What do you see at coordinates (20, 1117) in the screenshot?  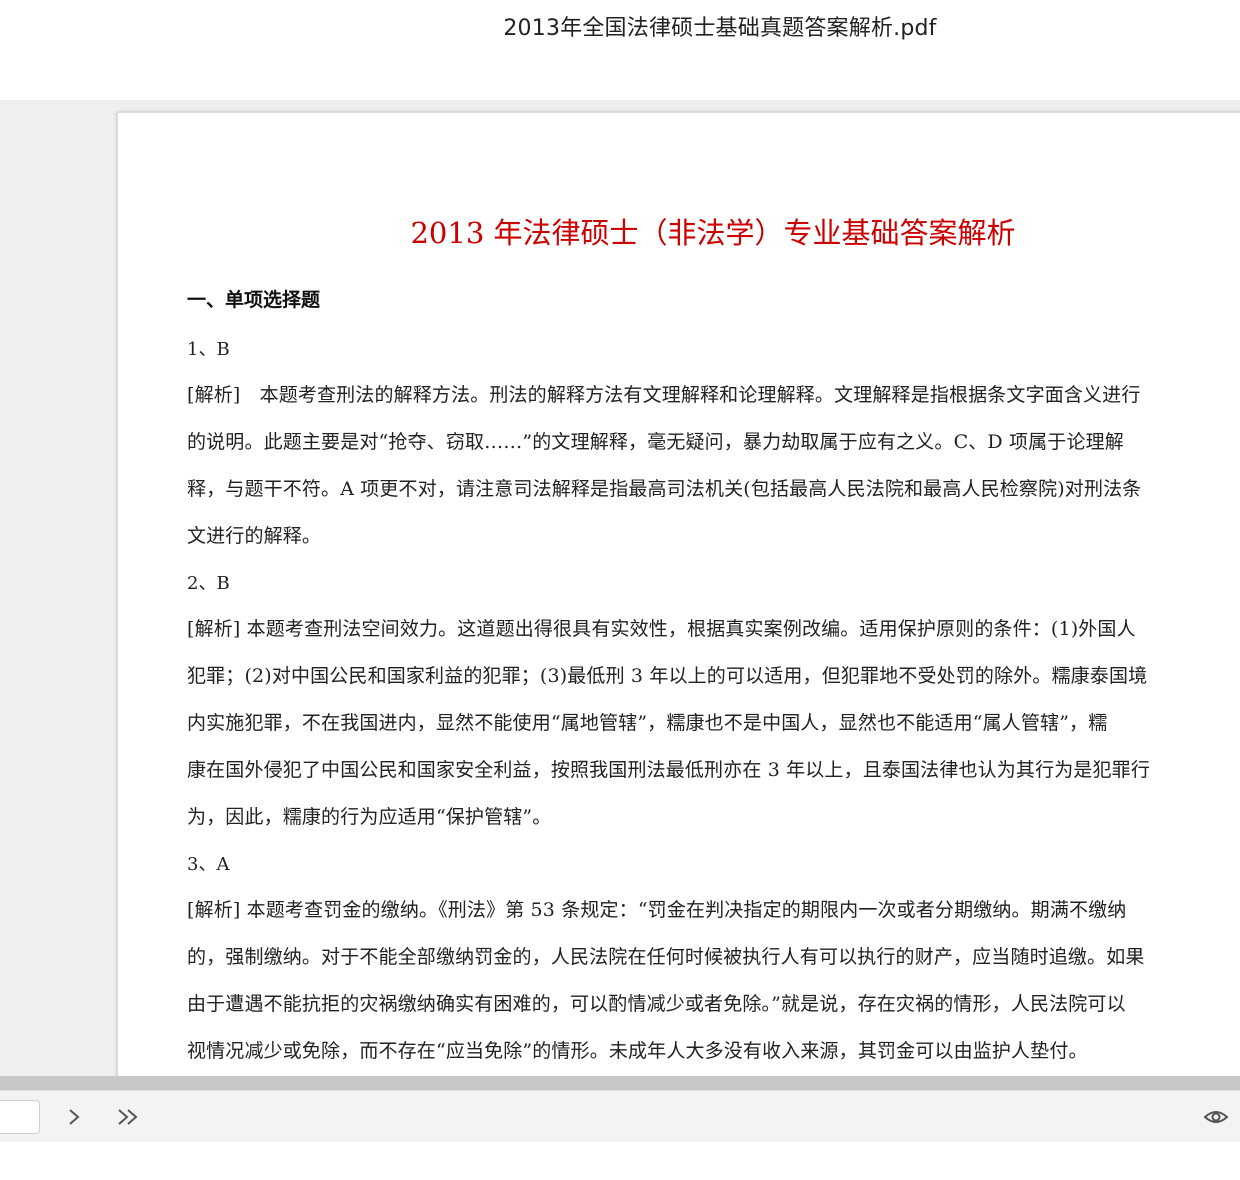 I see `page-number-input` at bounding box center [20, 1117].